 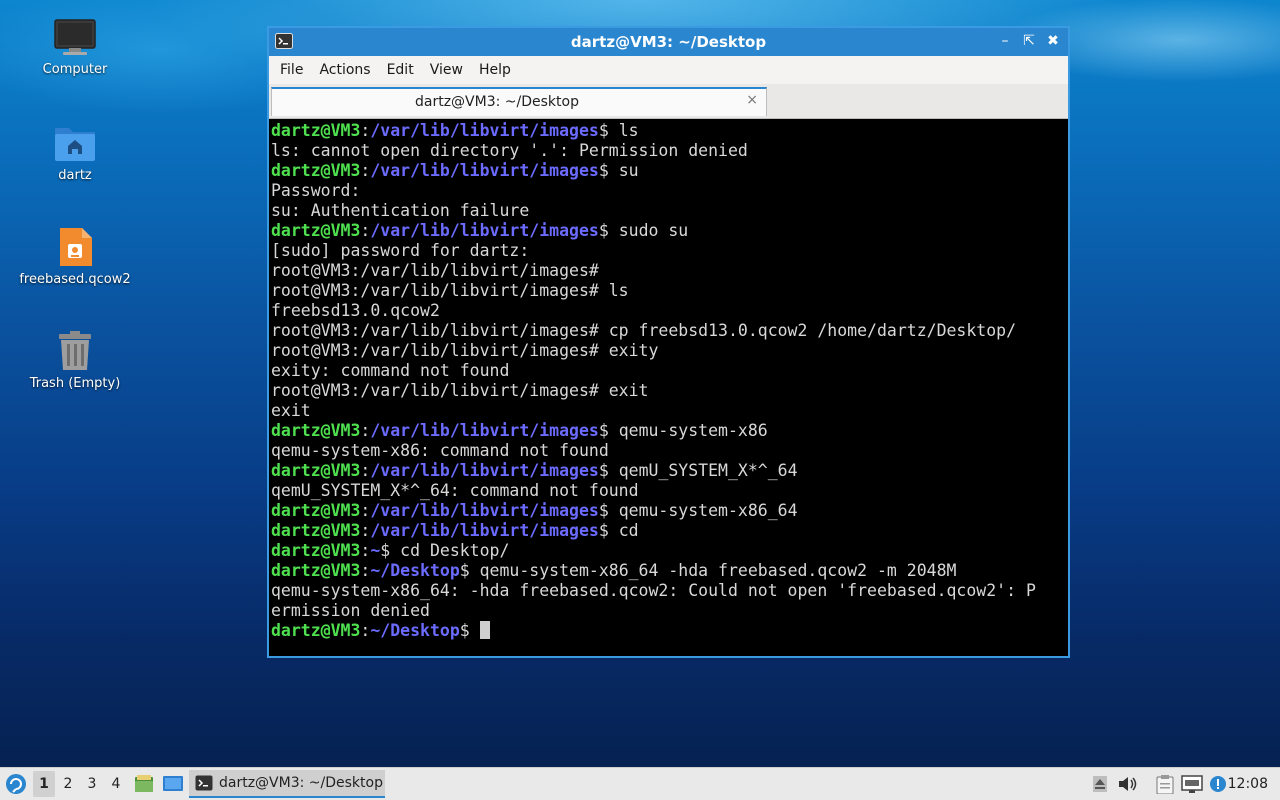 I want to click on monitor-icon, so click(x=75, y=37).